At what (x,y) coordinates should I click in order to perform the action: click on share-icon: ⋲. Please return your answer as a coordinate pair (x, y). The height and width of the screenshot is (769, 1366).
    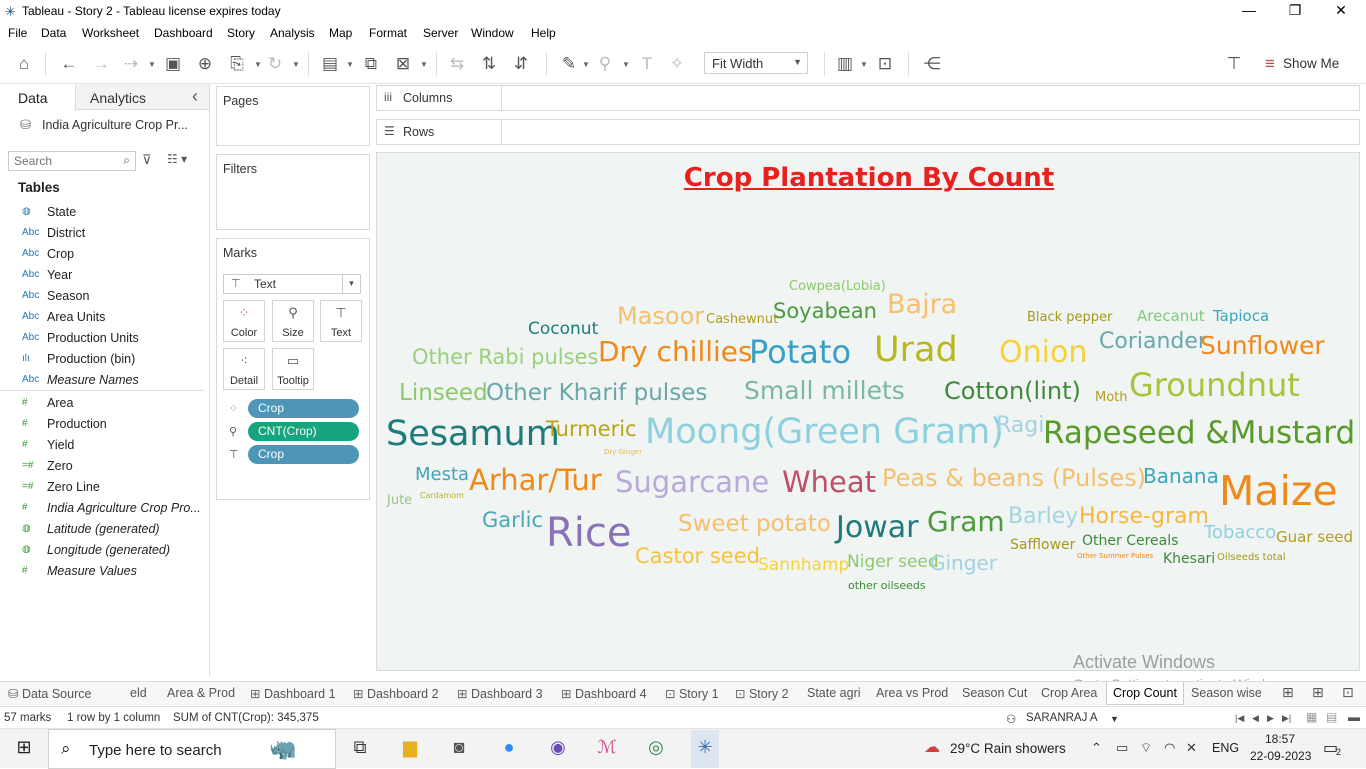
    Looking at the image, I should click on (932, 64).